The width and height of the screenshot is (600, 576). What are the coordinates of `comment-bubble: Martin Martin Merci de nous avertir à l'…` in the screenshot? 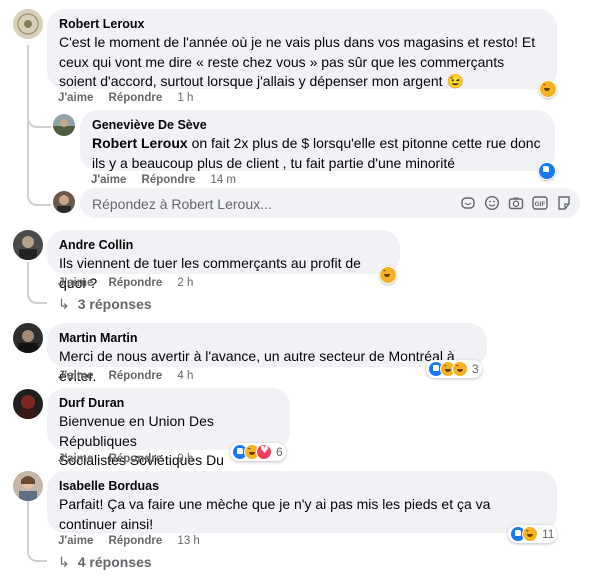 It's located at (267, 353).